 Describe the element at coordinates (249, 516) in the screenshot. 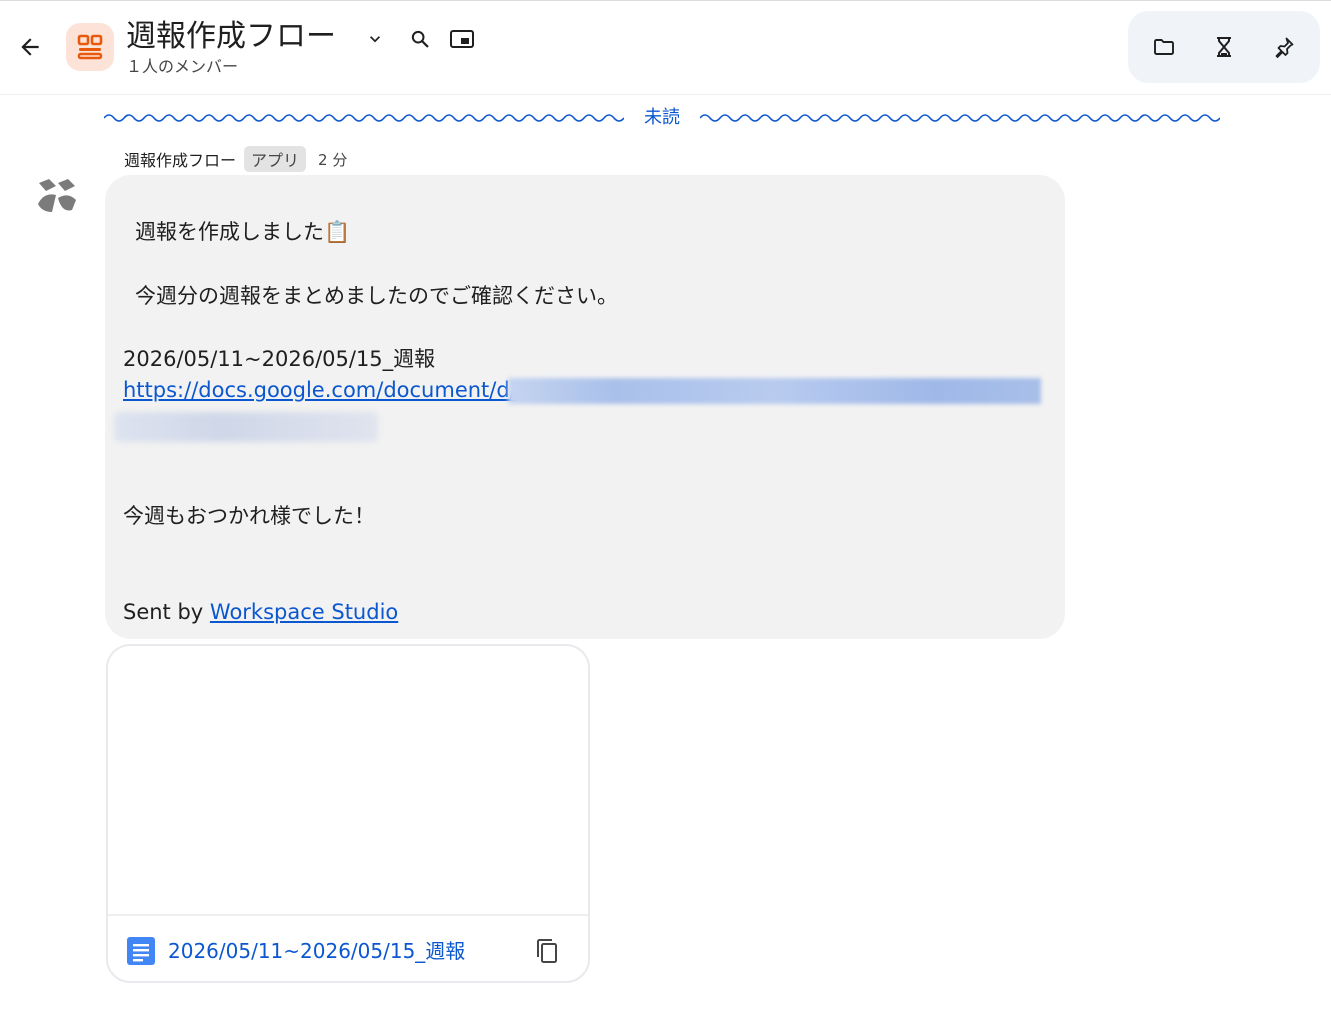

I see `message-closing: 今週もおつかれ様でした！` at that location.